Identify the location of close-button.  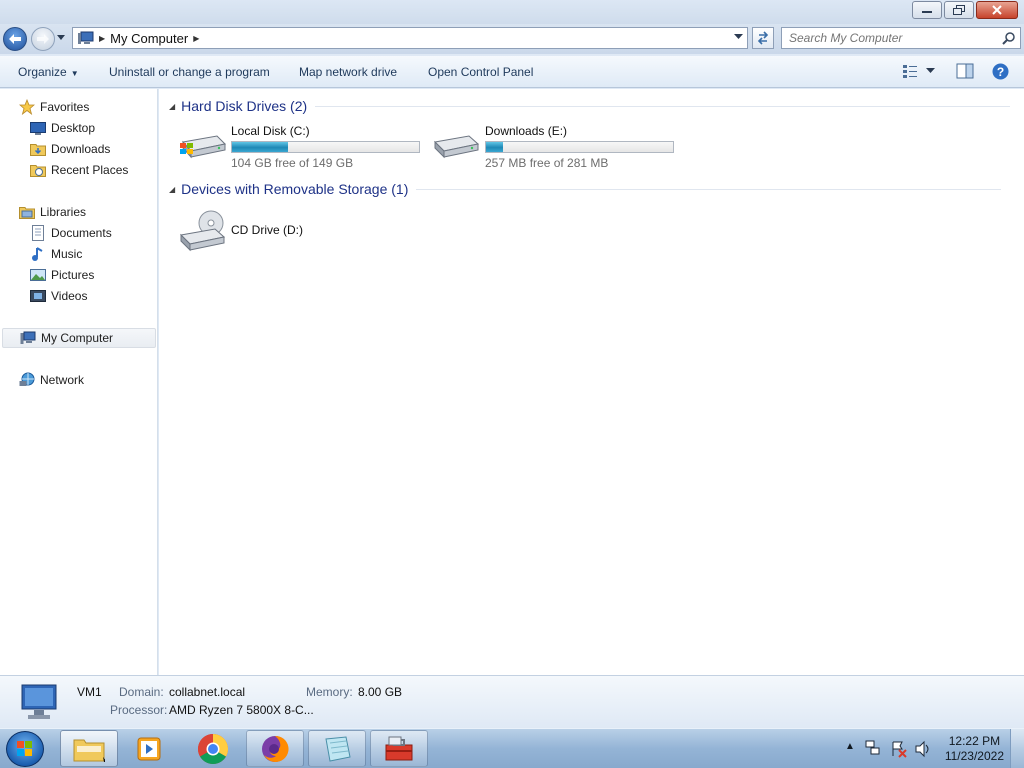
(997, 10).